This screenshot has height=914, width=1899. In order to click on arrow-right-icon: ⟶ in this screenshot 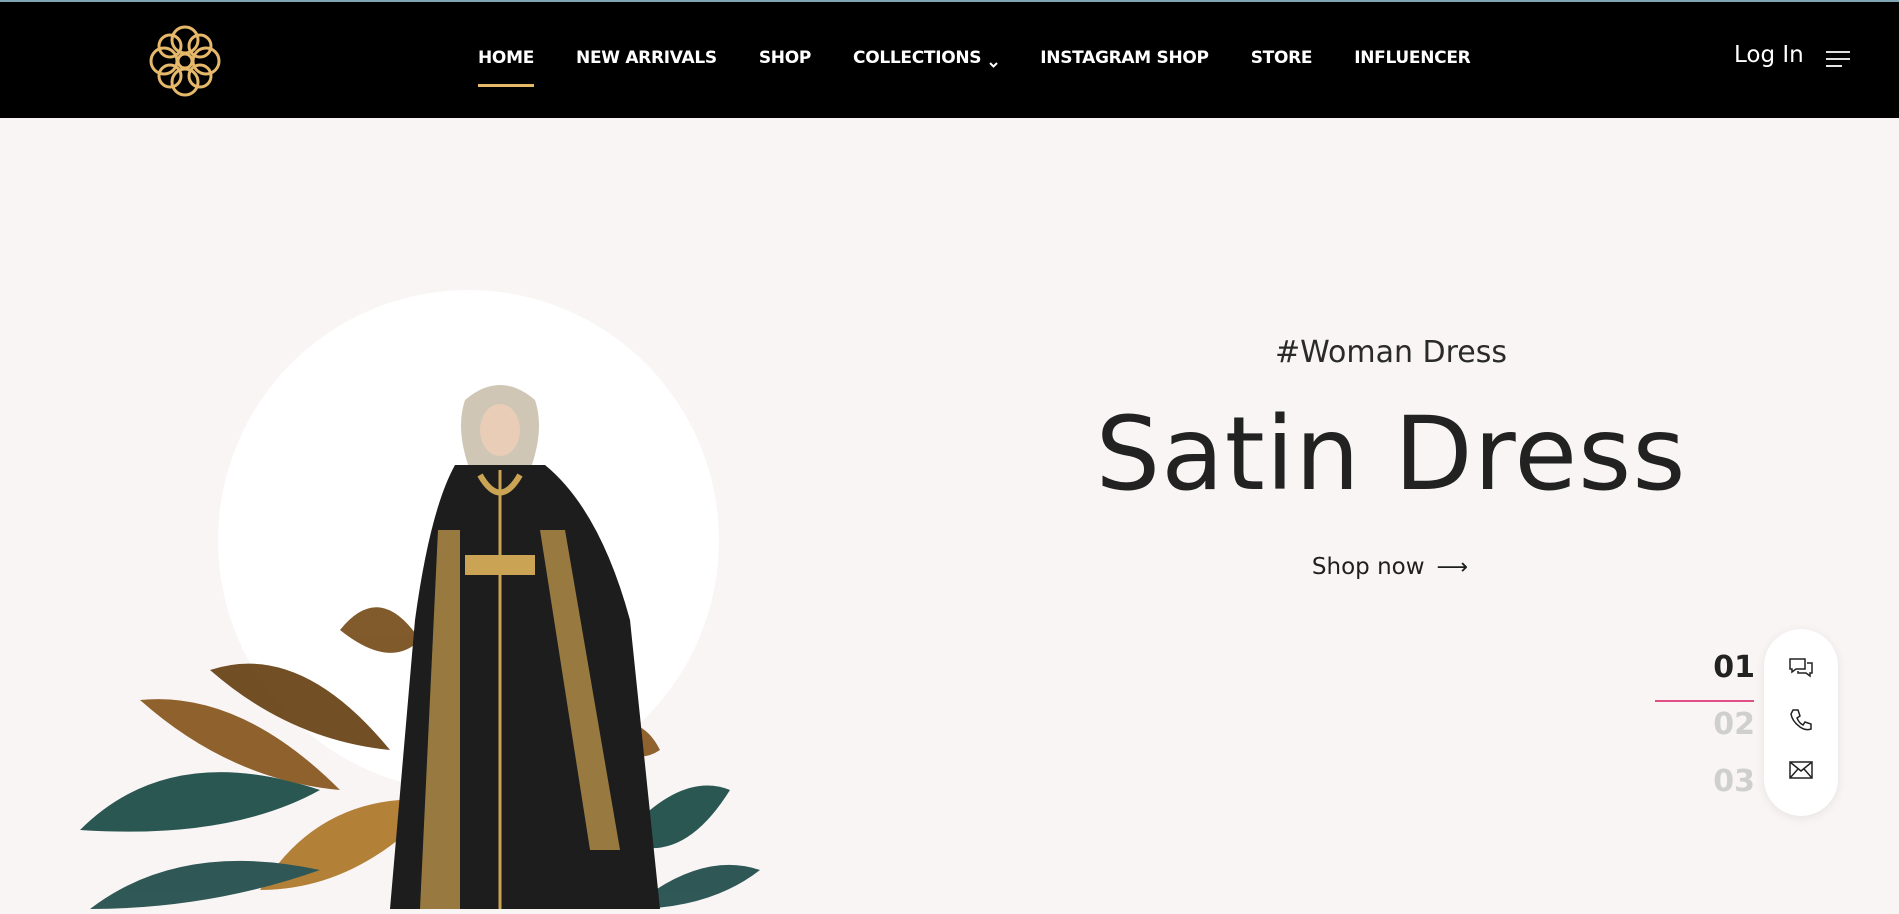, I will do `click(1452, 567)`.